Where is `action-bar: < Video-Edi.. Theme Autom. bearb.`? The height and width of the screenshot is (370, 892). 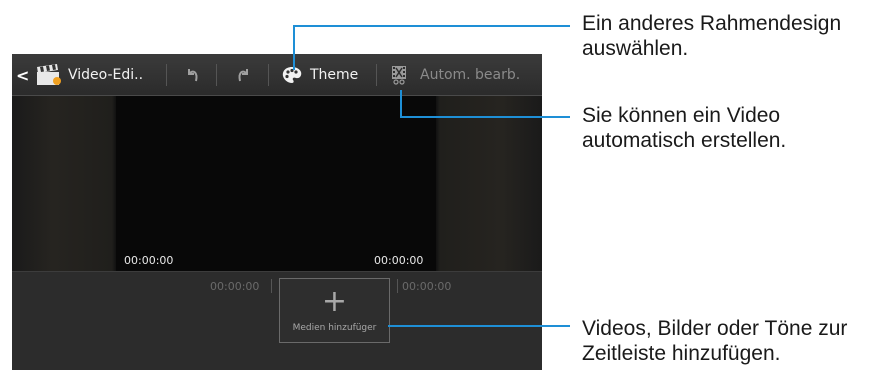
action-bar: < Video-Edi.. Theme Autom. bearb. is located at coordinates (277, 75).